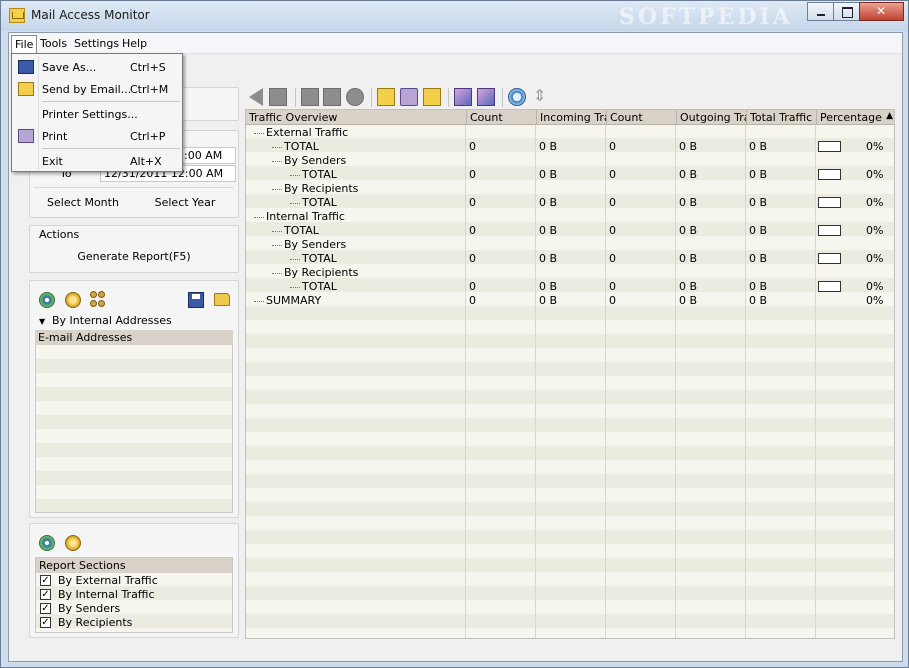  Describe the element at coordinates (409, 97) in the screenshot. I see `print-report-icon` at that location.